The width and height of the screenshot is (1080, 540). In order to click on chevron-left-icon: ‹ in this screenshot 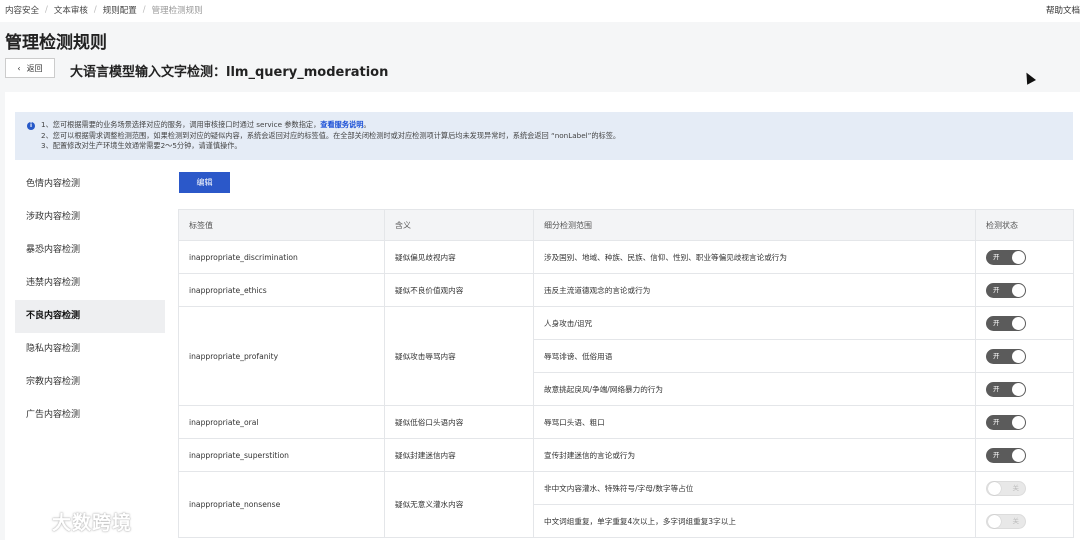, I will do `click(19, 68)`.